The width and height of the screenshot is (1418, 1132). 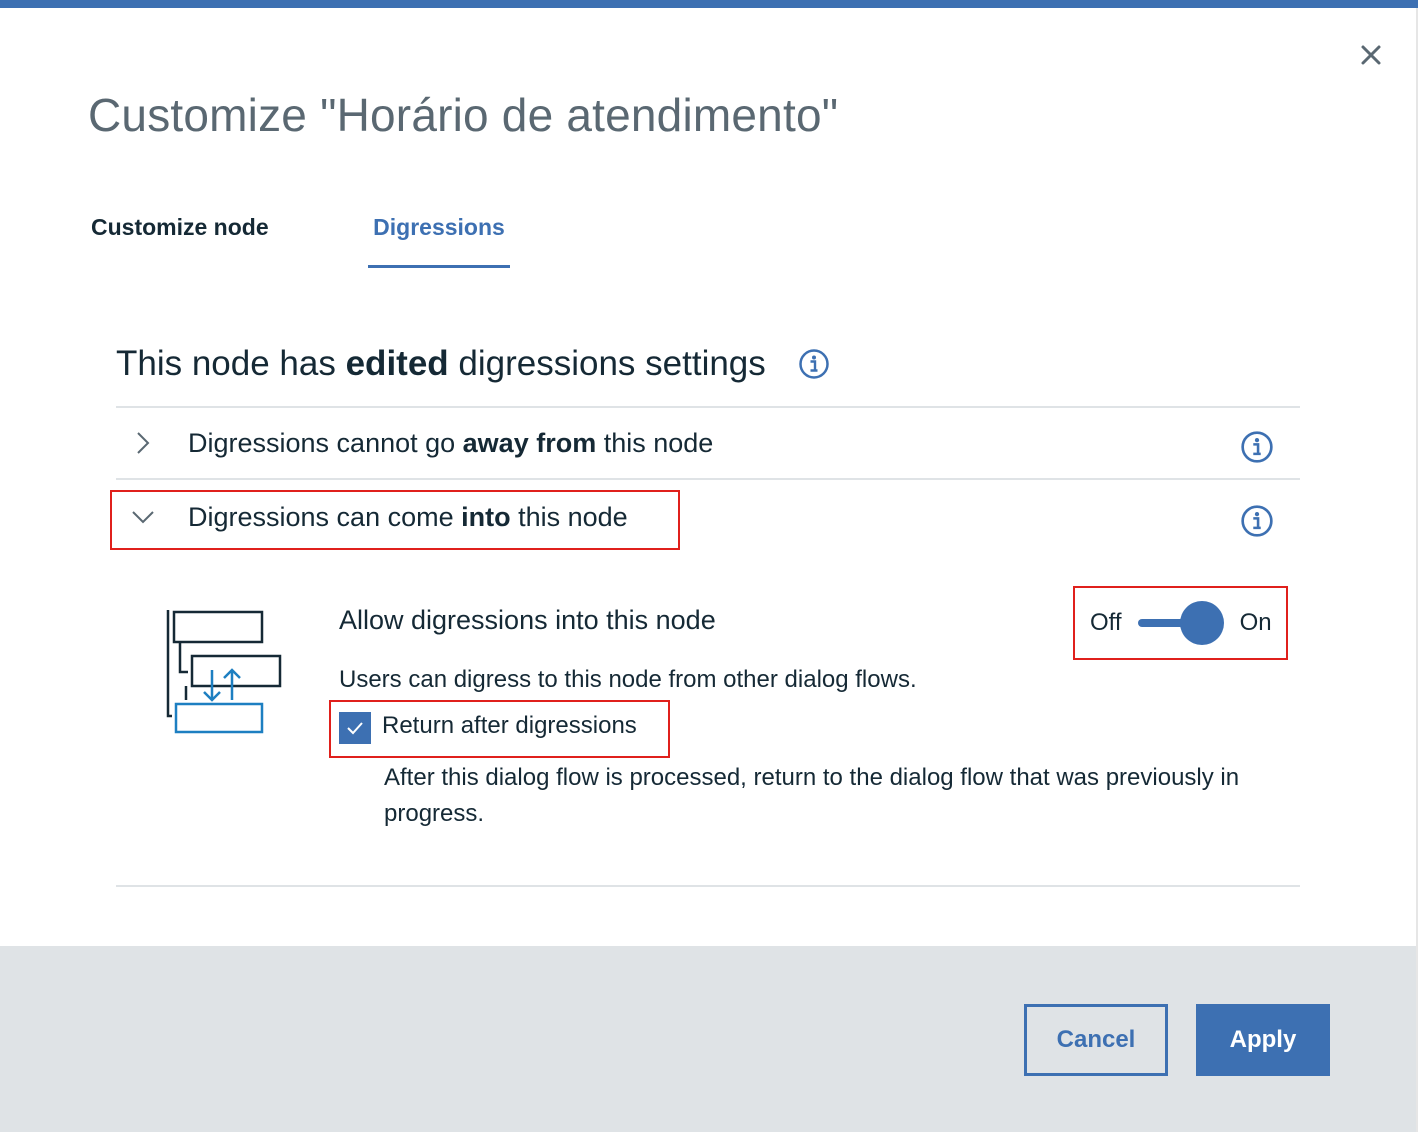 What do you see at coordinates (397, 363) in the screenshot?
I see `heading-emphasis: edited` at bounding box center [397, 363].